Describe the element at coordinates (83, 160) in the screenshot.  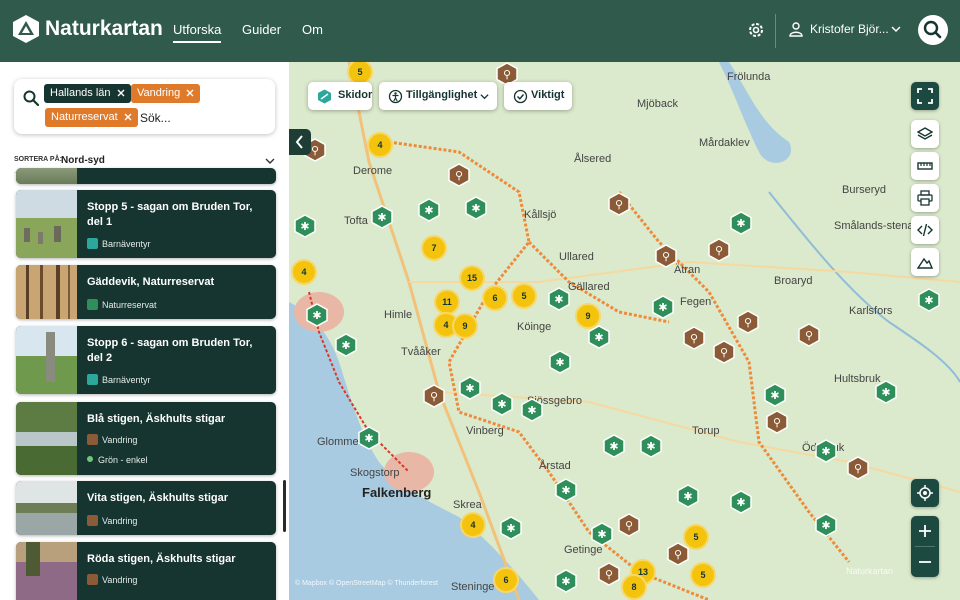
I see `sort-select: Nord-syd` at that location.